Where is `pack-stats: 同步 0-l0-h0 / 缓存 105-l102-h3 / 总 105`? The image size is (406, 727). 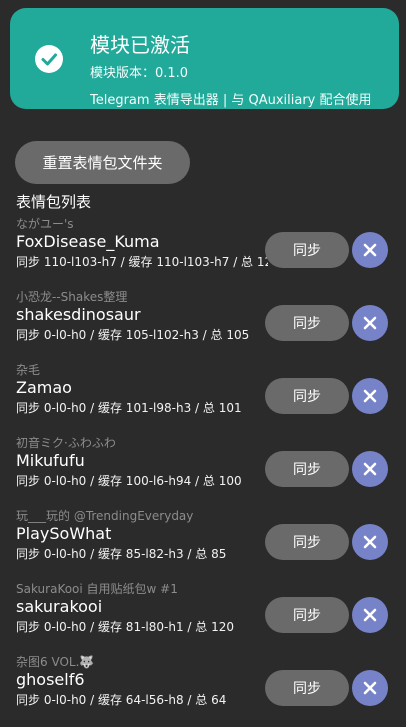
pack-stats: 同步 0-l0-h0 / 缓存 105-l102-h3 / 总 105 is located at coordinates (133, 335).